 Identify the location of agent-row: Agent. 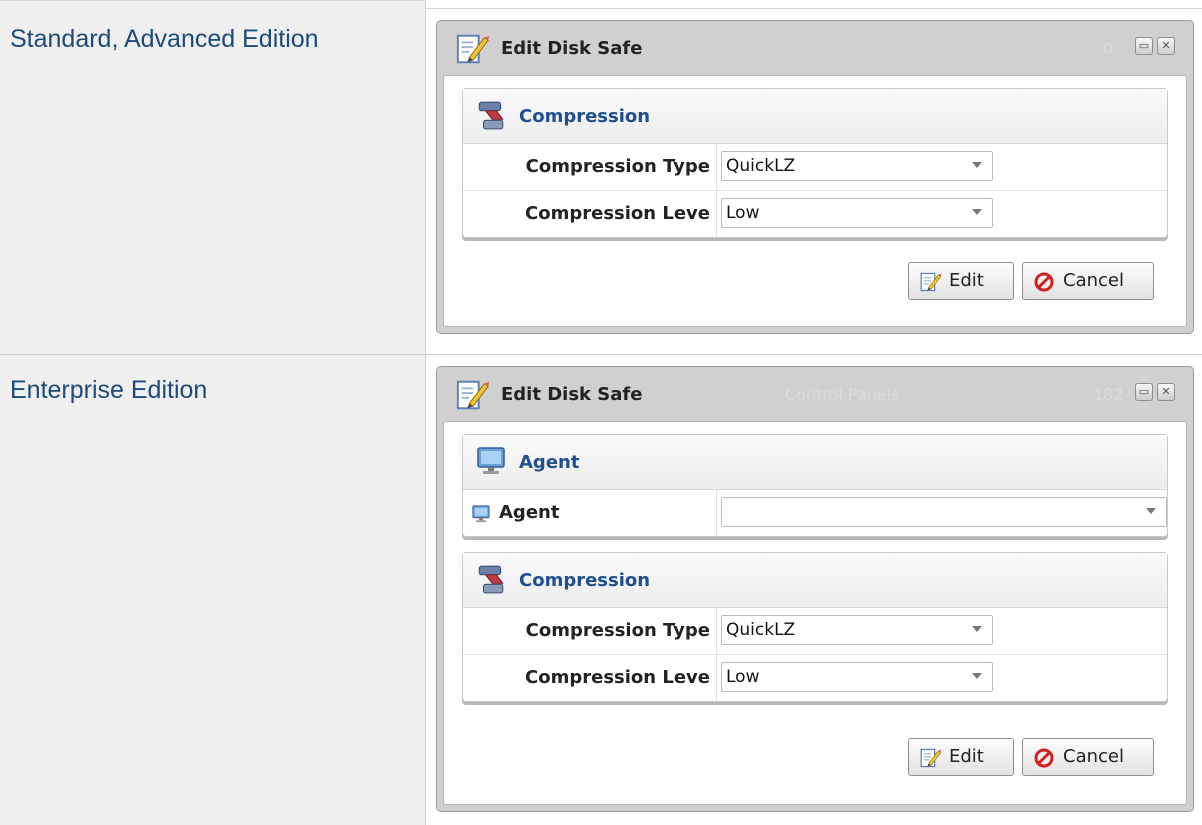
(815, 513).